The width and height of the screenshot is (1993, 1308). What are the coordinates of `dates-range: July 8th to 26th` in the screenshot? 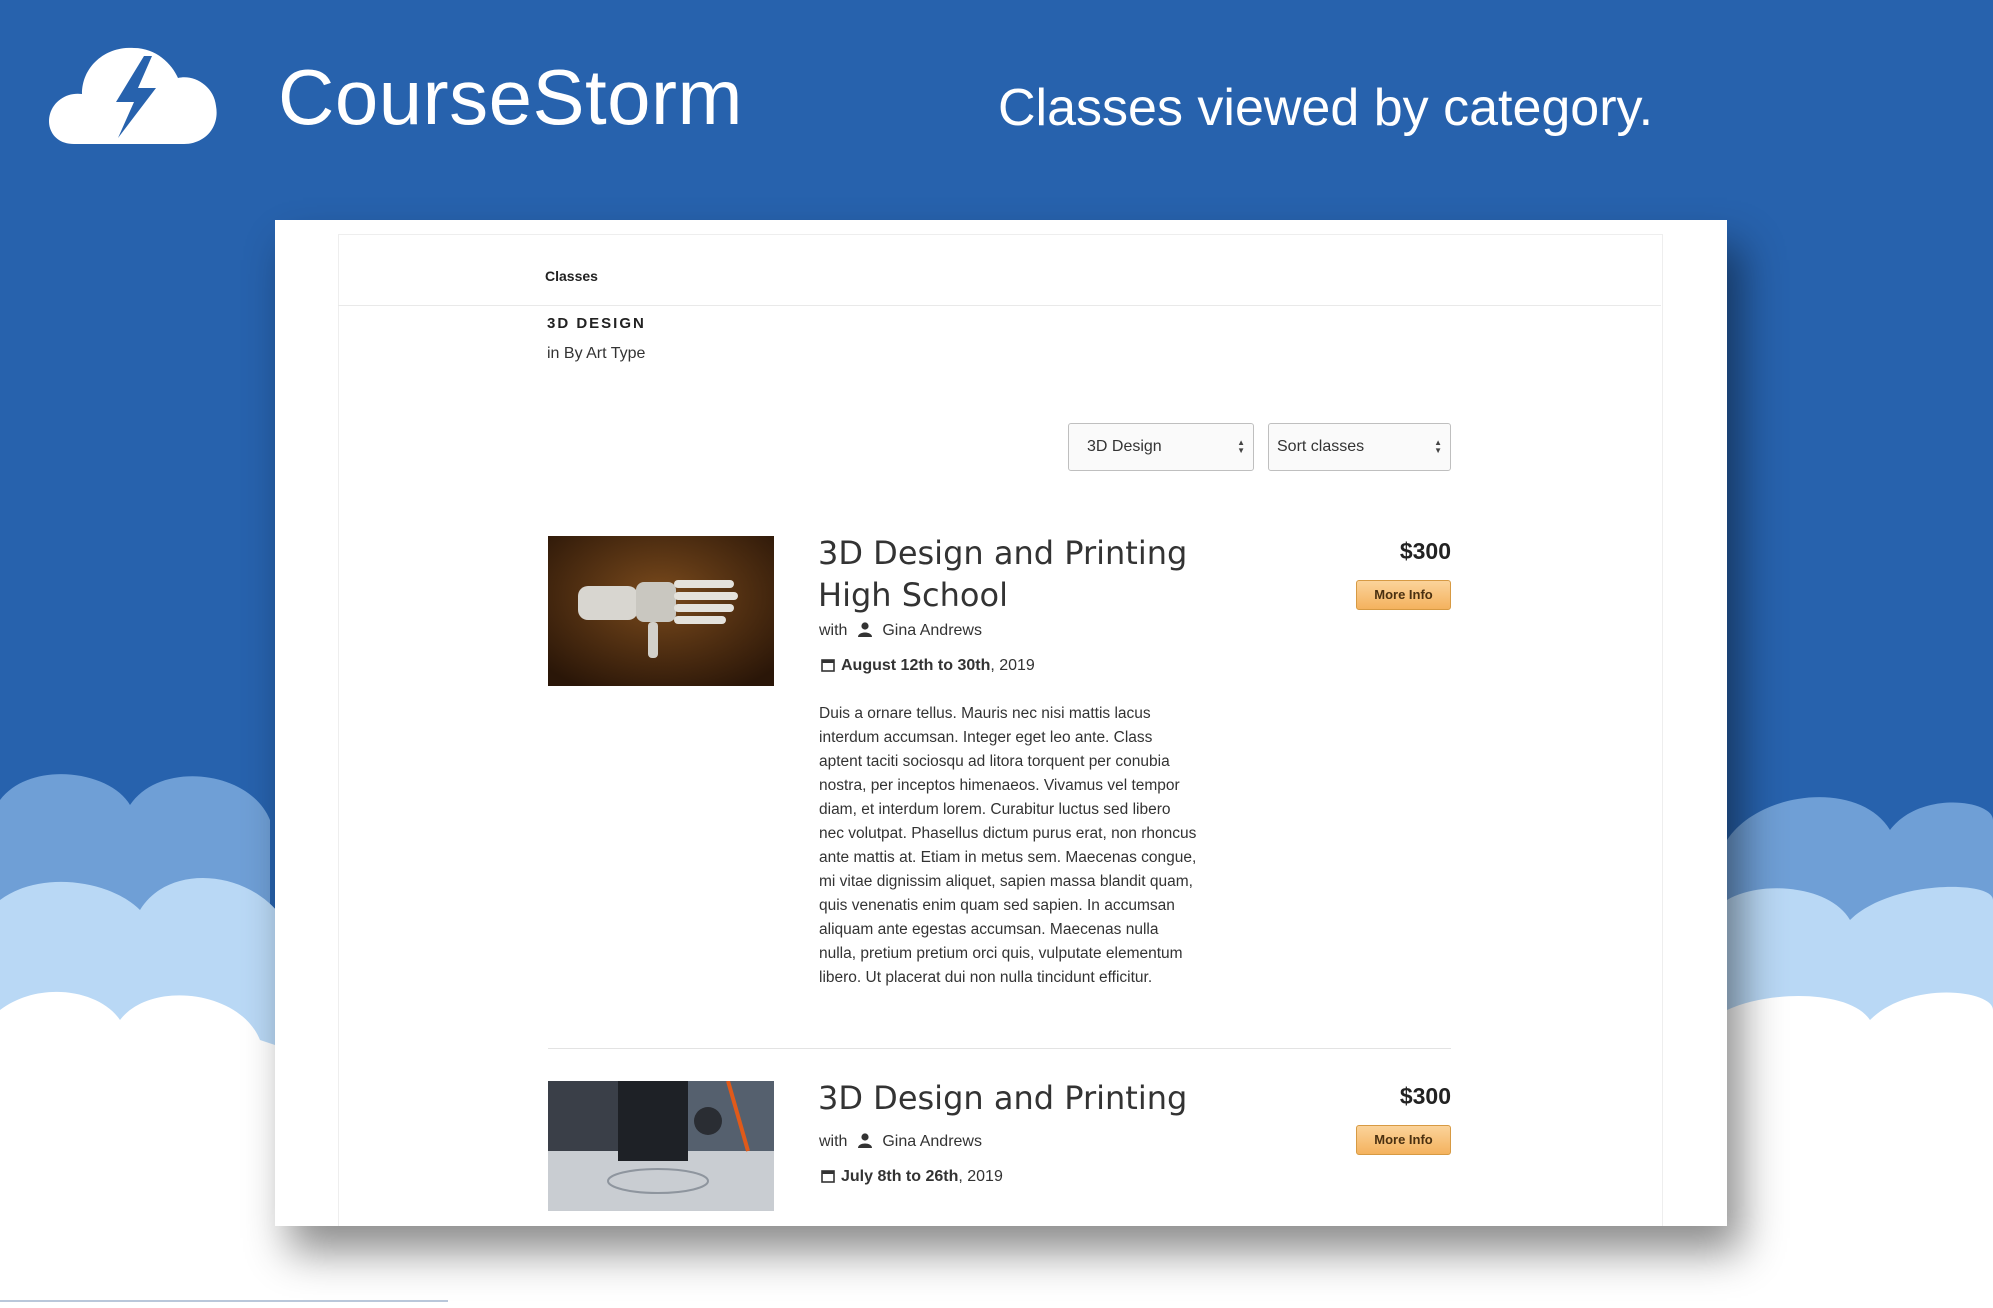 It's located at (900, 1176).